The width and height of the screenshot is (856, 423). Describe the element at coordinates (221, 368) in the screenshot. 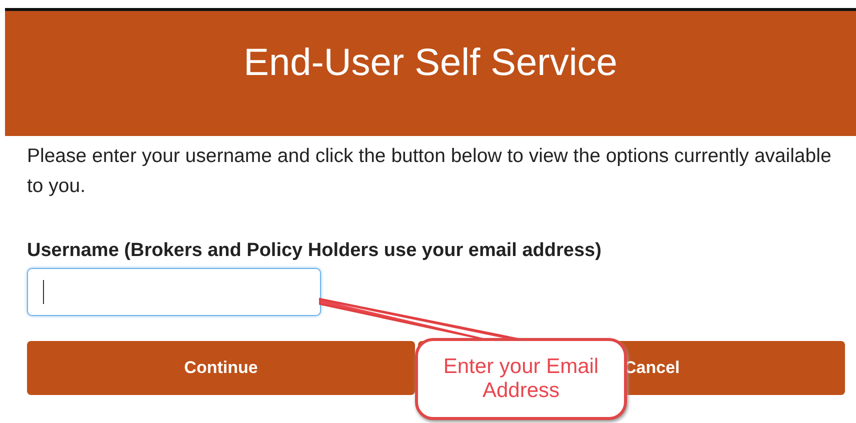

I see `continue-button: Continue` at that location.